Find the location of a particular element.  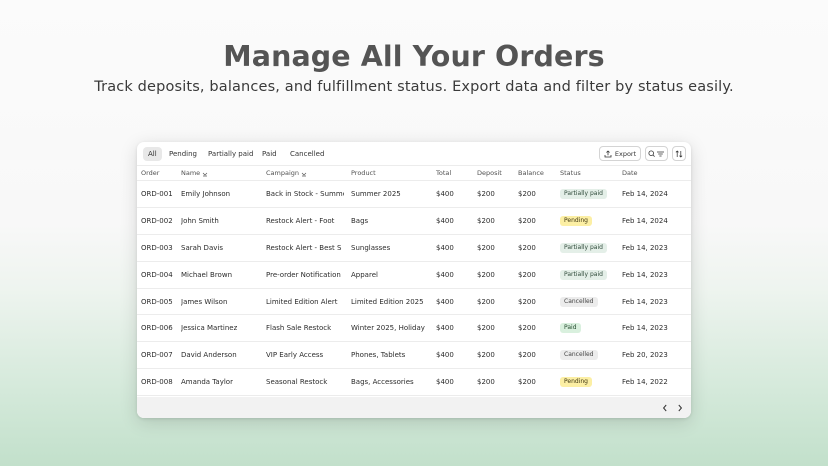

cell-campaign: Flash Sale Restock is located at coordinates (299, 328).